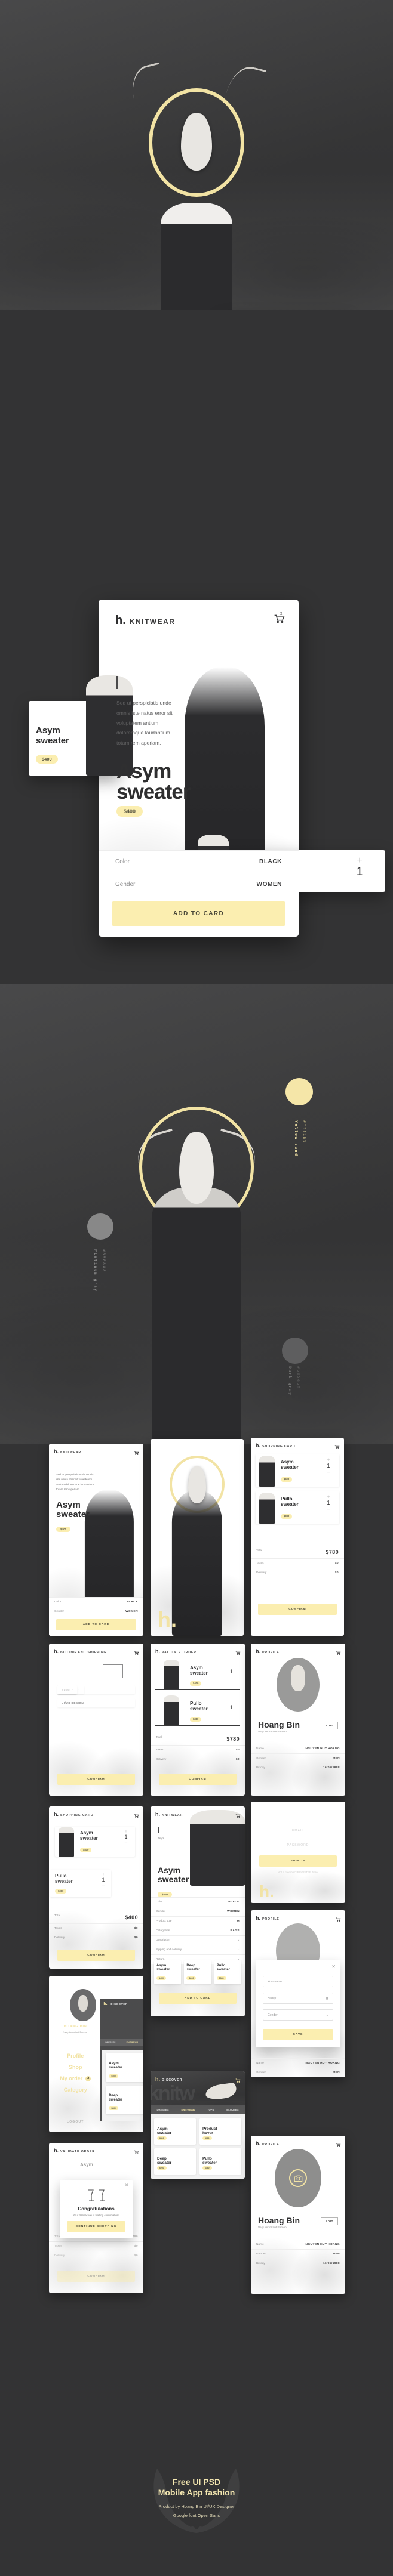  Describe the element at coordinates (298, 1861) in the screenshot. I see `sign-in-button: SIGN IN` at that location.